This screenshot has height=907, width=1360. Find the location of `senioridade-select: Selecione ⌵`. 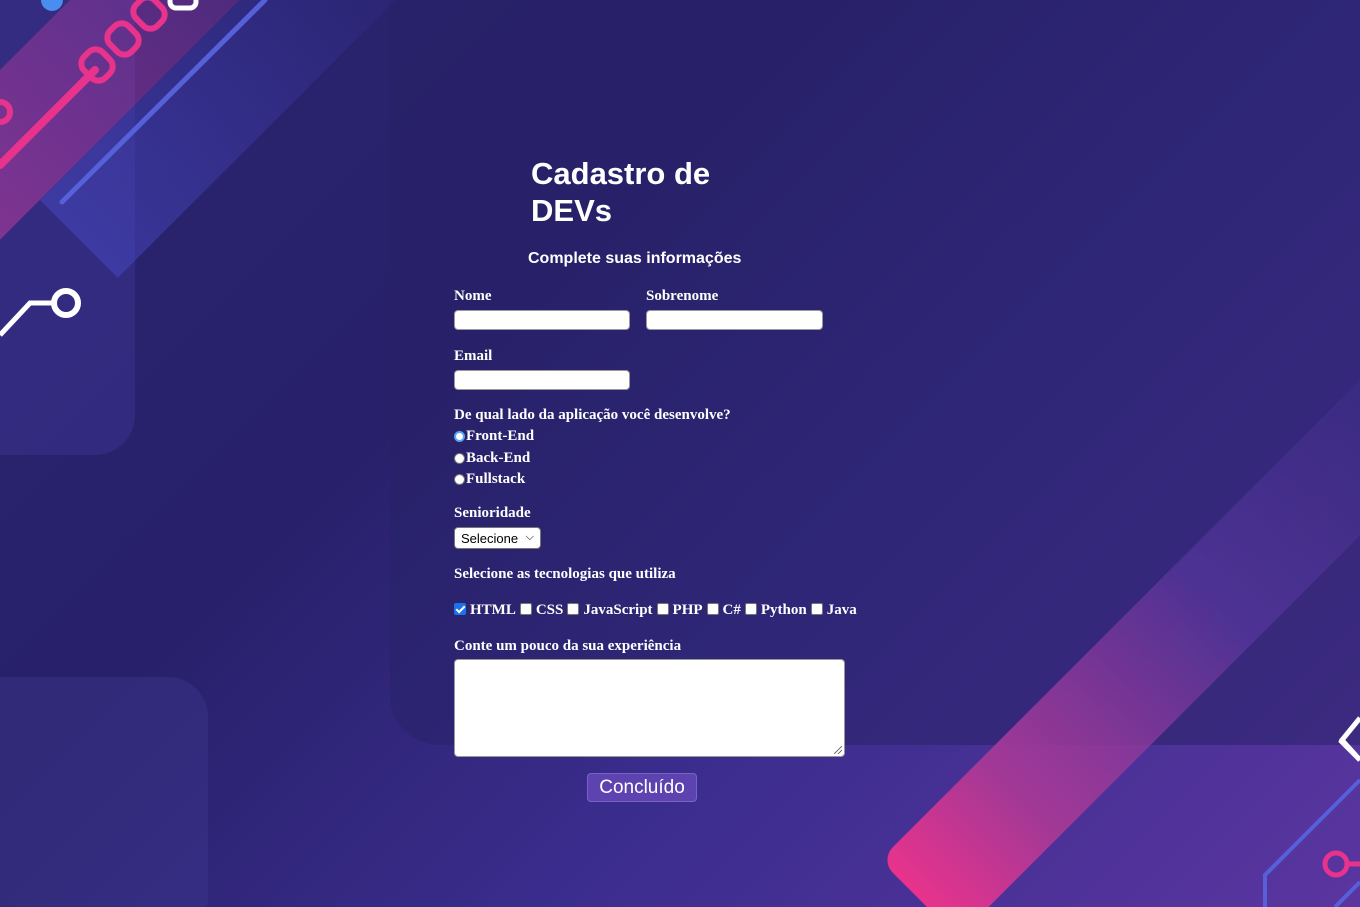

senioridade-select: Selecione ⌵ is located at coordinates (497, 538).